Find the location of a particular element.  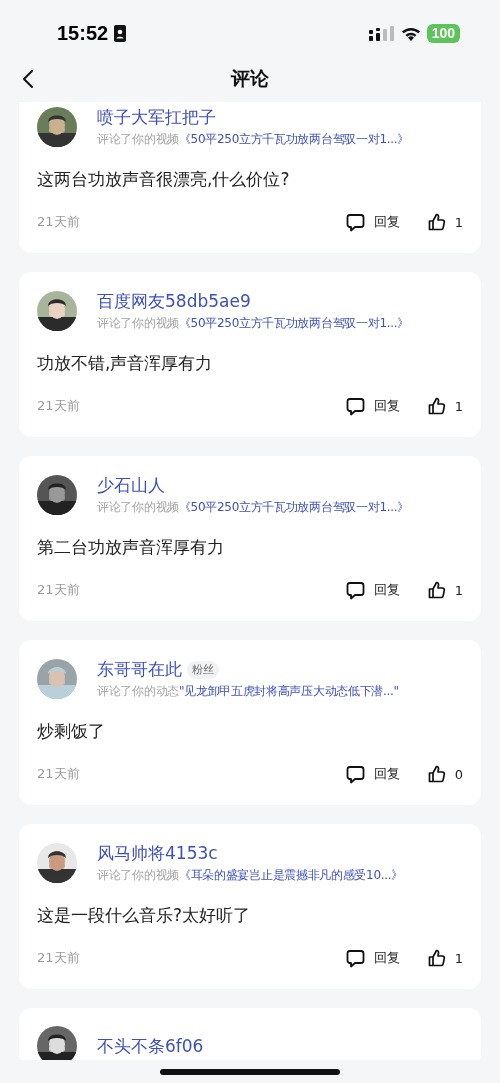

comment-text: 功放不错,声音浑厚有力 is located at coordinates (125, 363).